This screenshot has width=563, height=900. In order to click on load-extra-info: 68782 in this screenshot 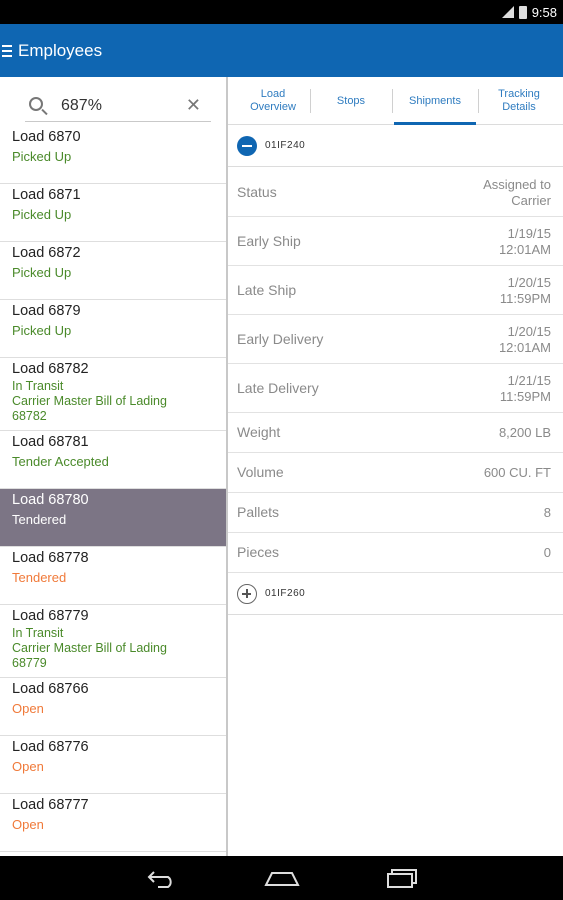, I will do `click(29, 416)`.